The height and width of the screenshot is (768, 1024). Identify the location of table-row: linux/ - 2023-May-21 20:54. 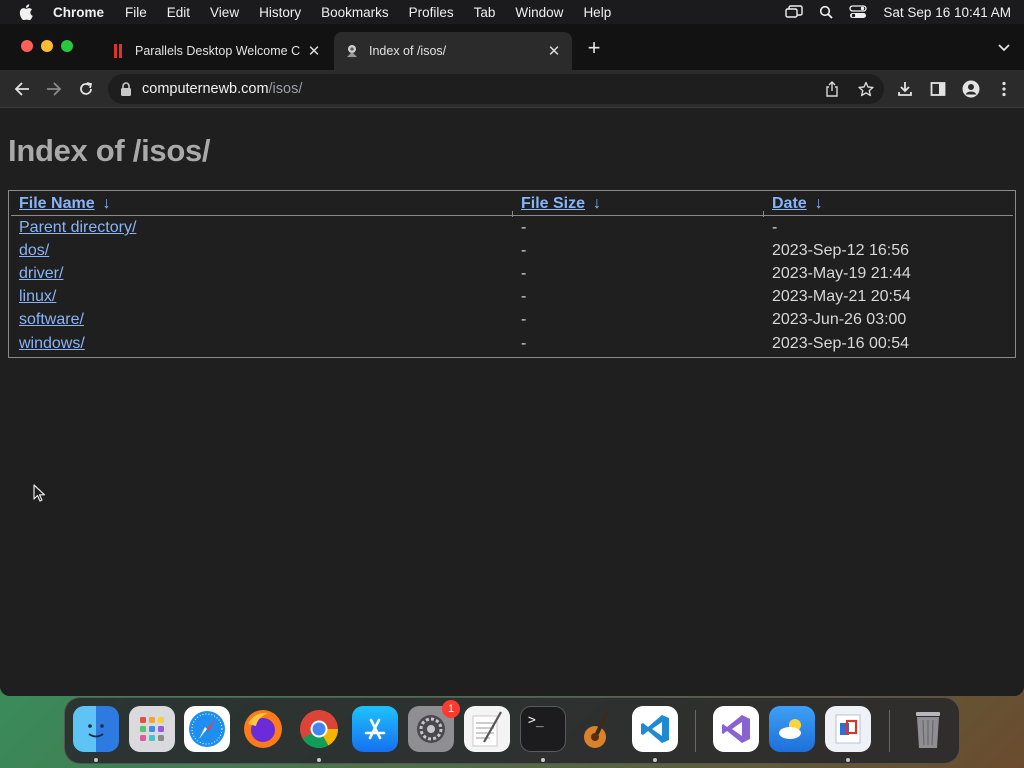
(513, 299).